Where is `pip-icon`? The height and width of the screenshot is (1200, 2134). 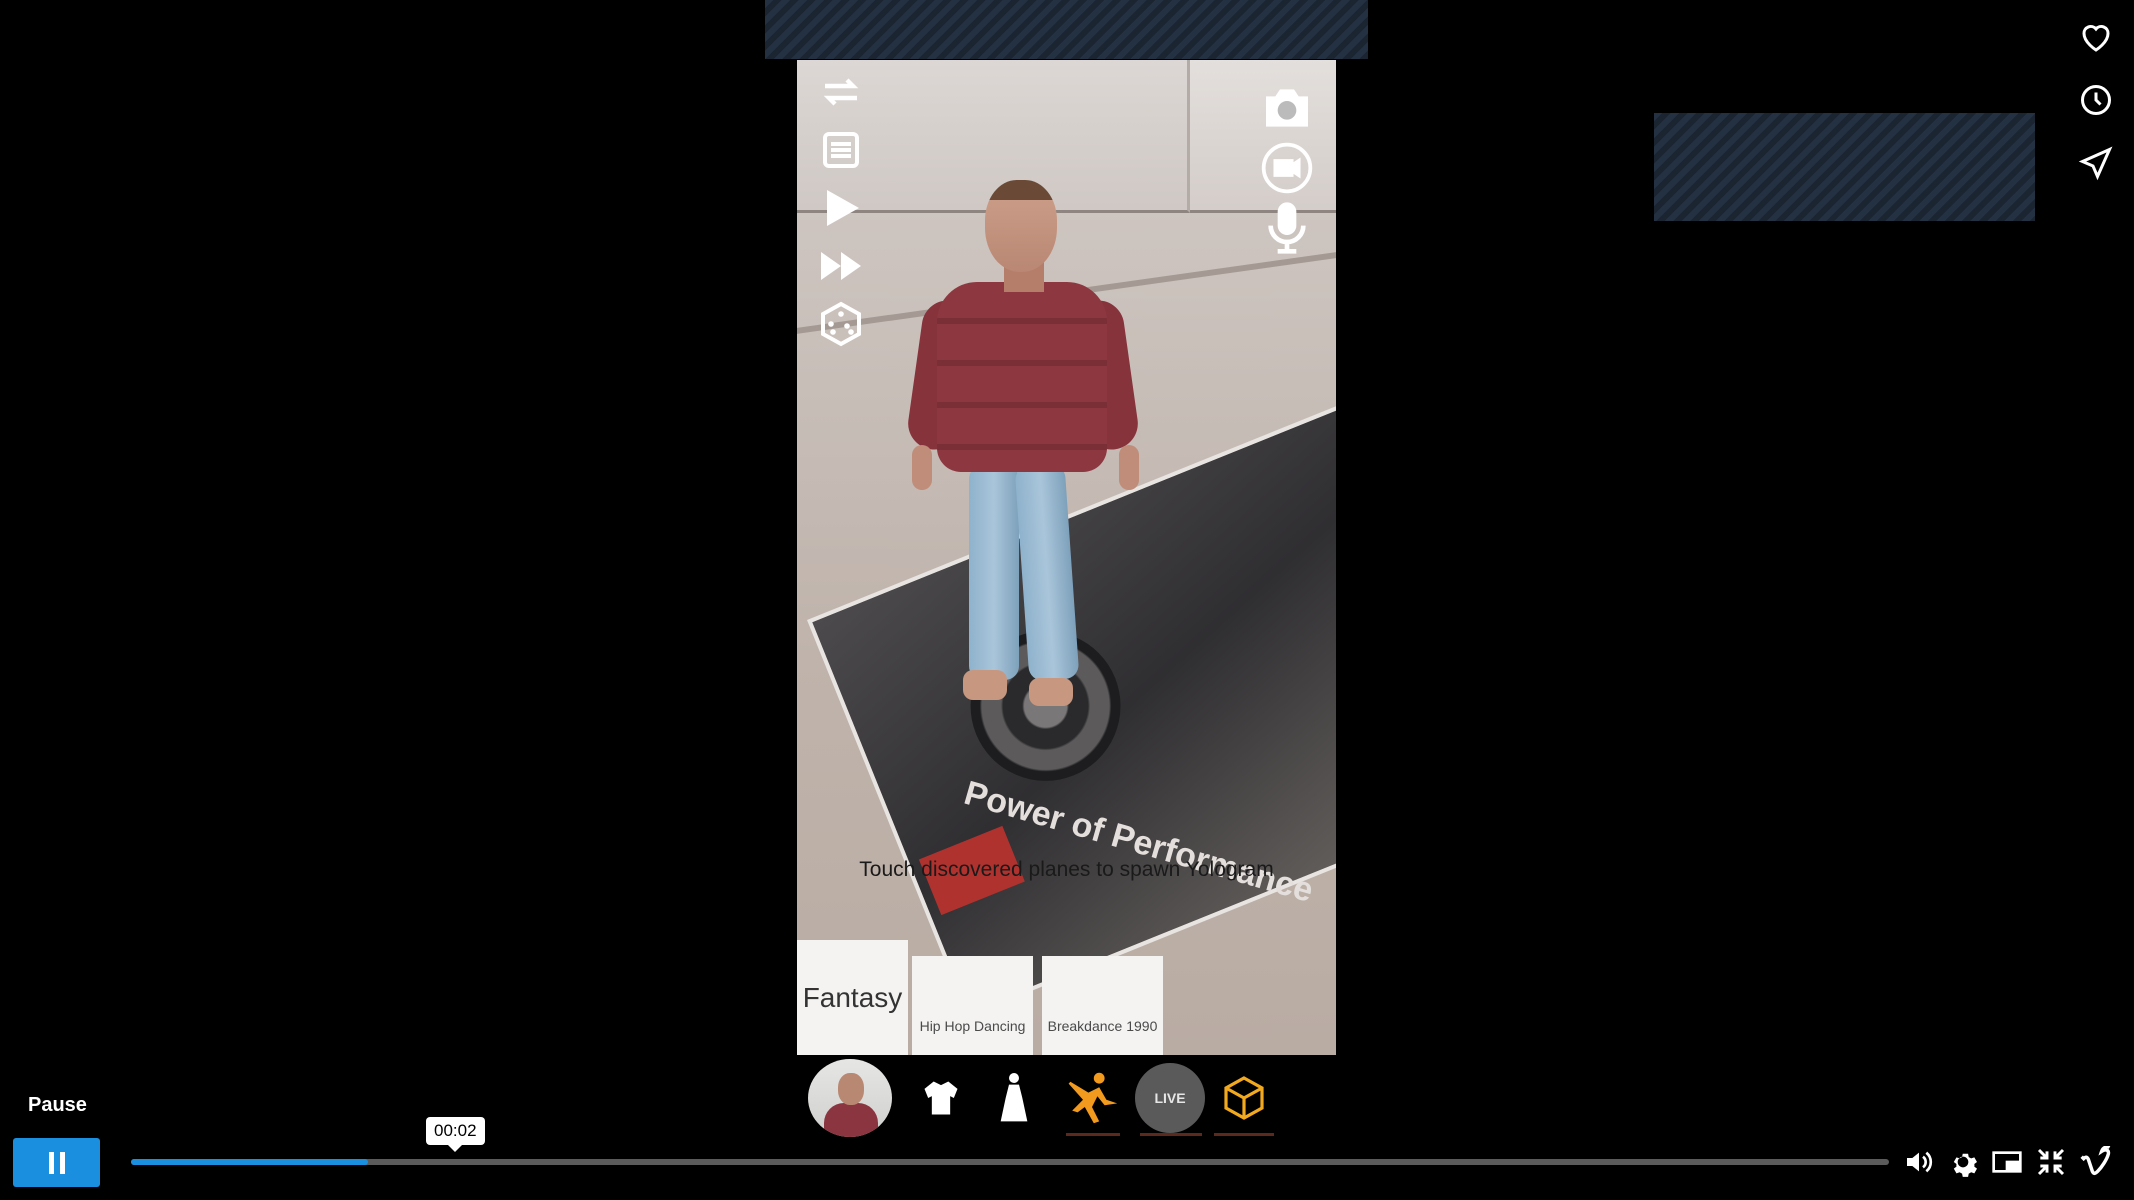
pip-icon is located at coordinates (2007, 1162).